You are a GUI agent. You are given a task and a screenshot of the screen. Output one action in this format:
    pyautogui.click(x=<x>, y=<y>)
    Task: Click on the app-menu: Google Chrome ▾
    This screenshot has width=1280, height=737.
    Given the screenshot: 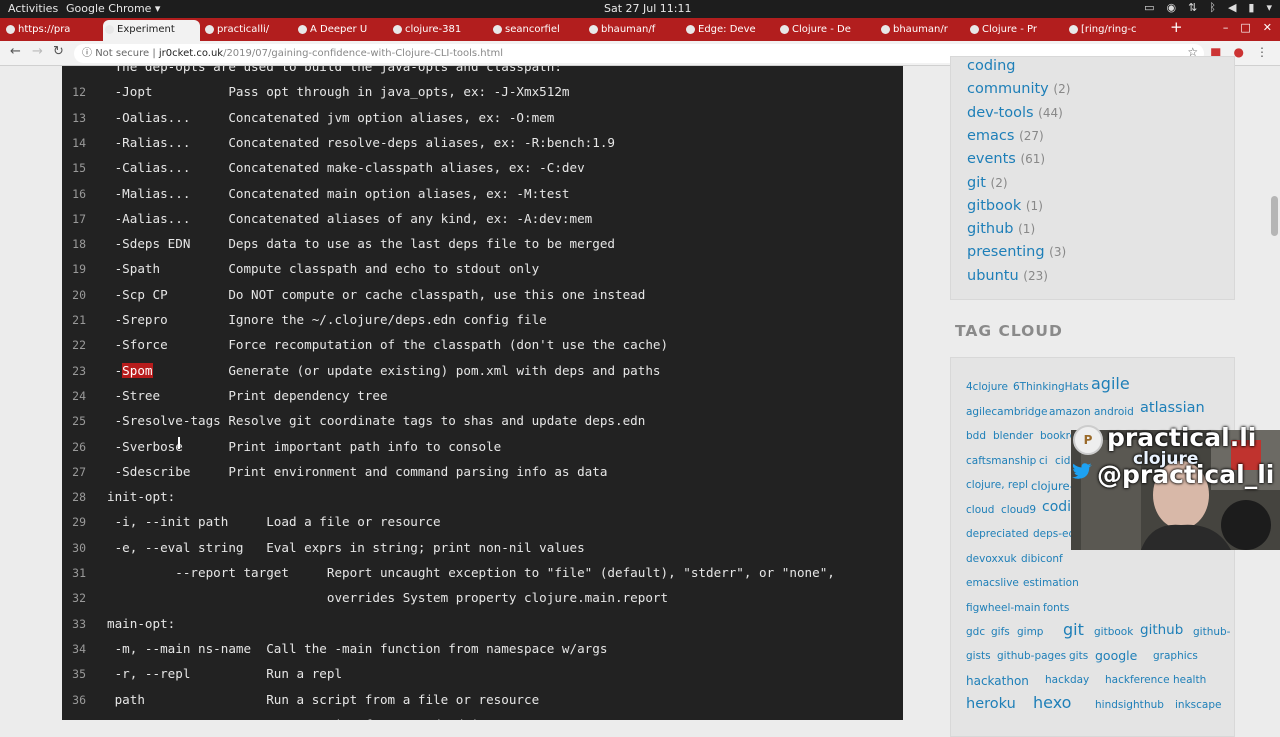 What is the action you would take?
    pyautogui.click(x=113, y=8)
    